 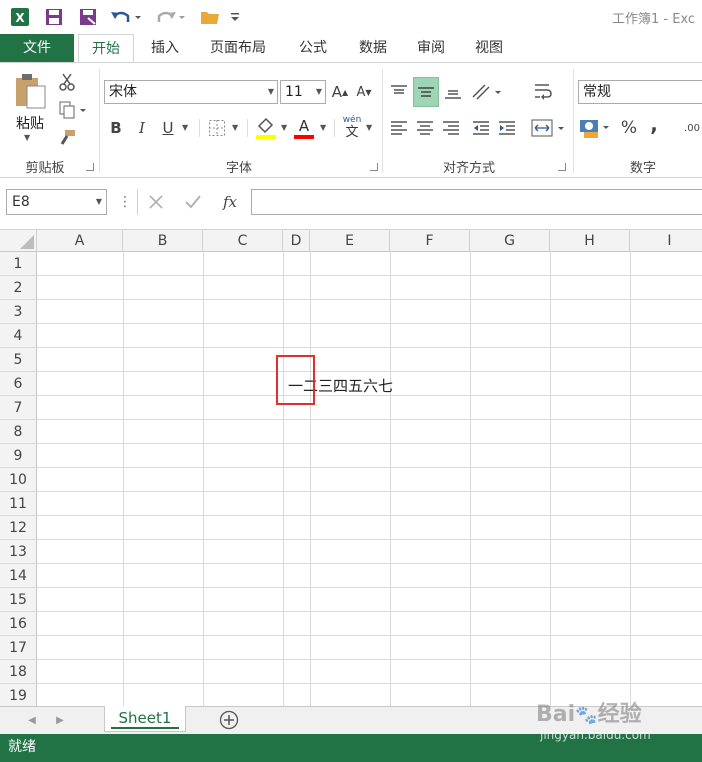 I want to click on scroll-sheets-right-icon: ▶, so click(x=60, y=720).